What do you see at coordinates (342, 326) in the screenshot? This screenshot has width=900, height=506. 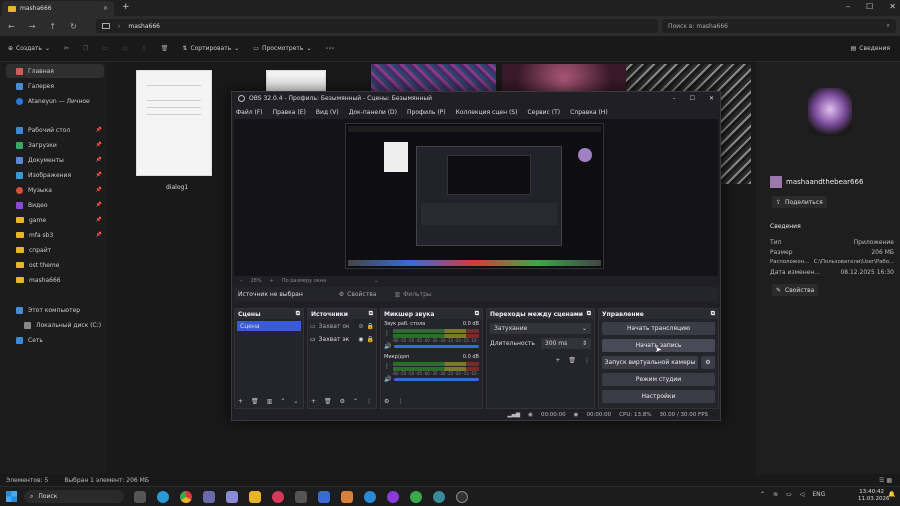 I see `source-item: ▭ Захват ок ⊘ 🔒` at bounding box center [342, 326].